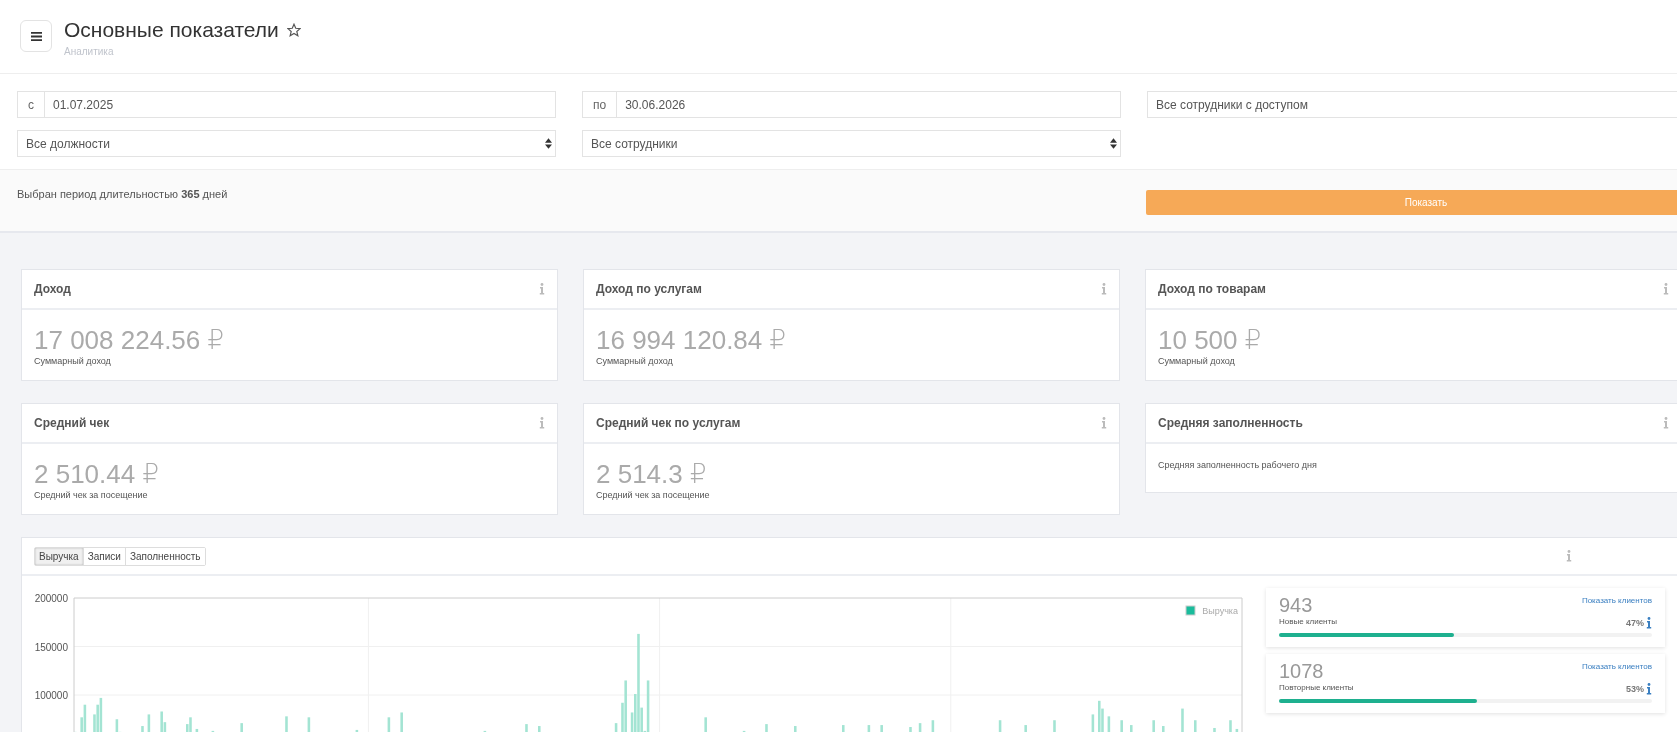 The height and width of the screenshot is (732, 1677). What do you see at coordinates (851, 104) in the screenshot?
I see `date-field: по 30.06.2026` at bounding box center [851, 104].